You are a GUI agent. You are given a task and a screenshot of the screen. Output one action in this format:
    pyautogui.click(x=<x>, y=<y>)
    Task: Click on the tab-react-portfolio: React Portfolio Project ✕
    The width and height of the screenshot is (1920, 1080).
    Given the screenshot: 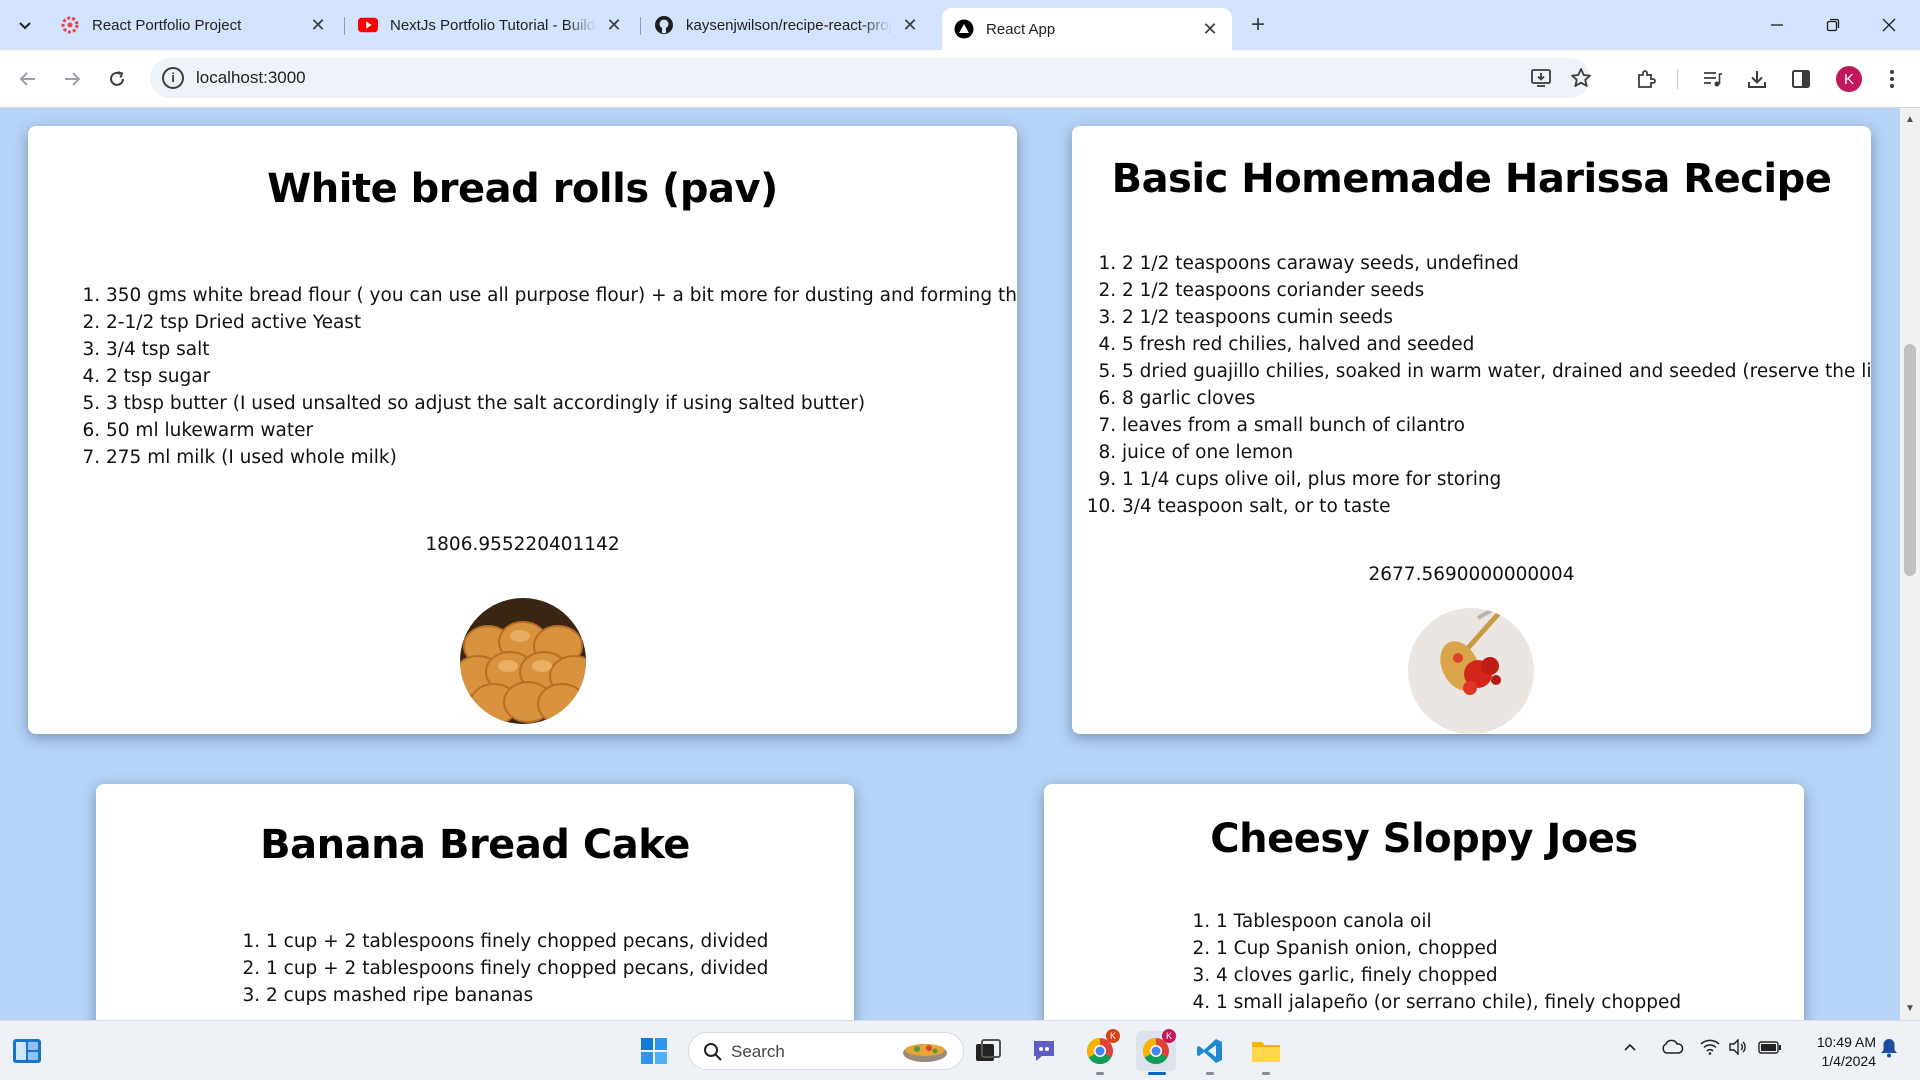 What is the action you would take?
    pyautogui.click(x=194, y=25)
    